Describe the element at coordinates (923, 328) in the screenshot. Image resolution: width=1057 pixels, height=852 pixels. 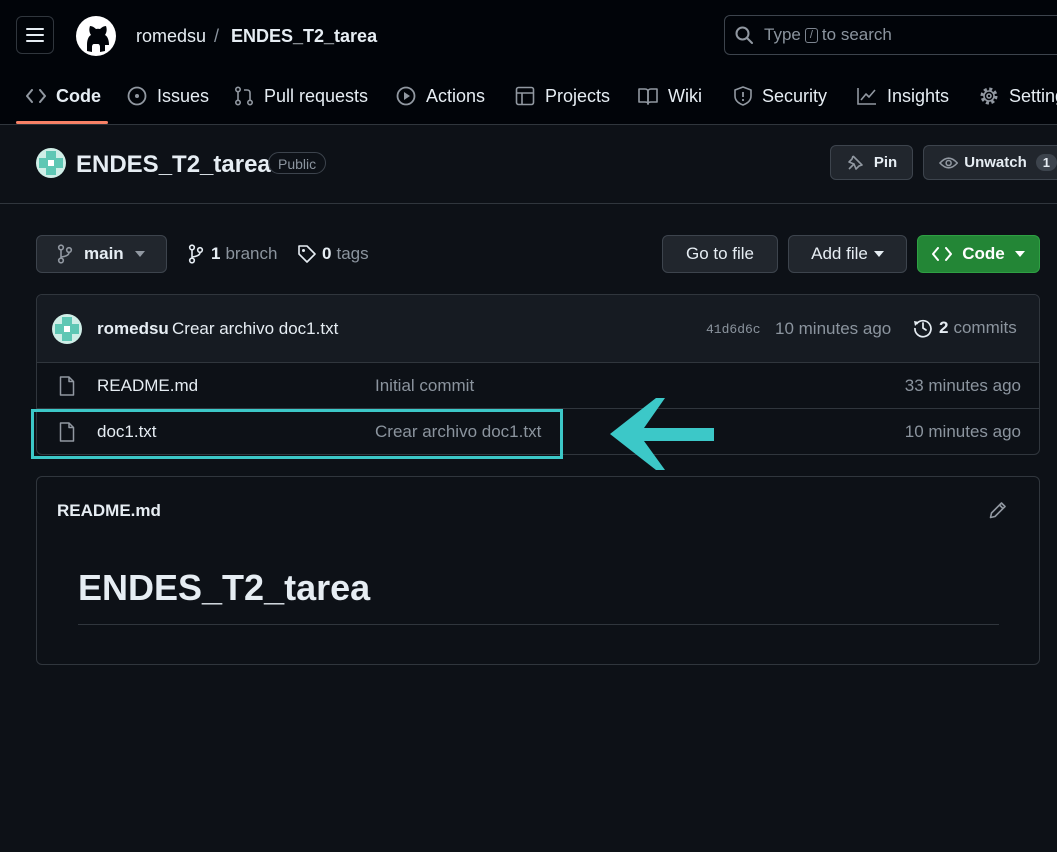
I see `history-icon` at that location.